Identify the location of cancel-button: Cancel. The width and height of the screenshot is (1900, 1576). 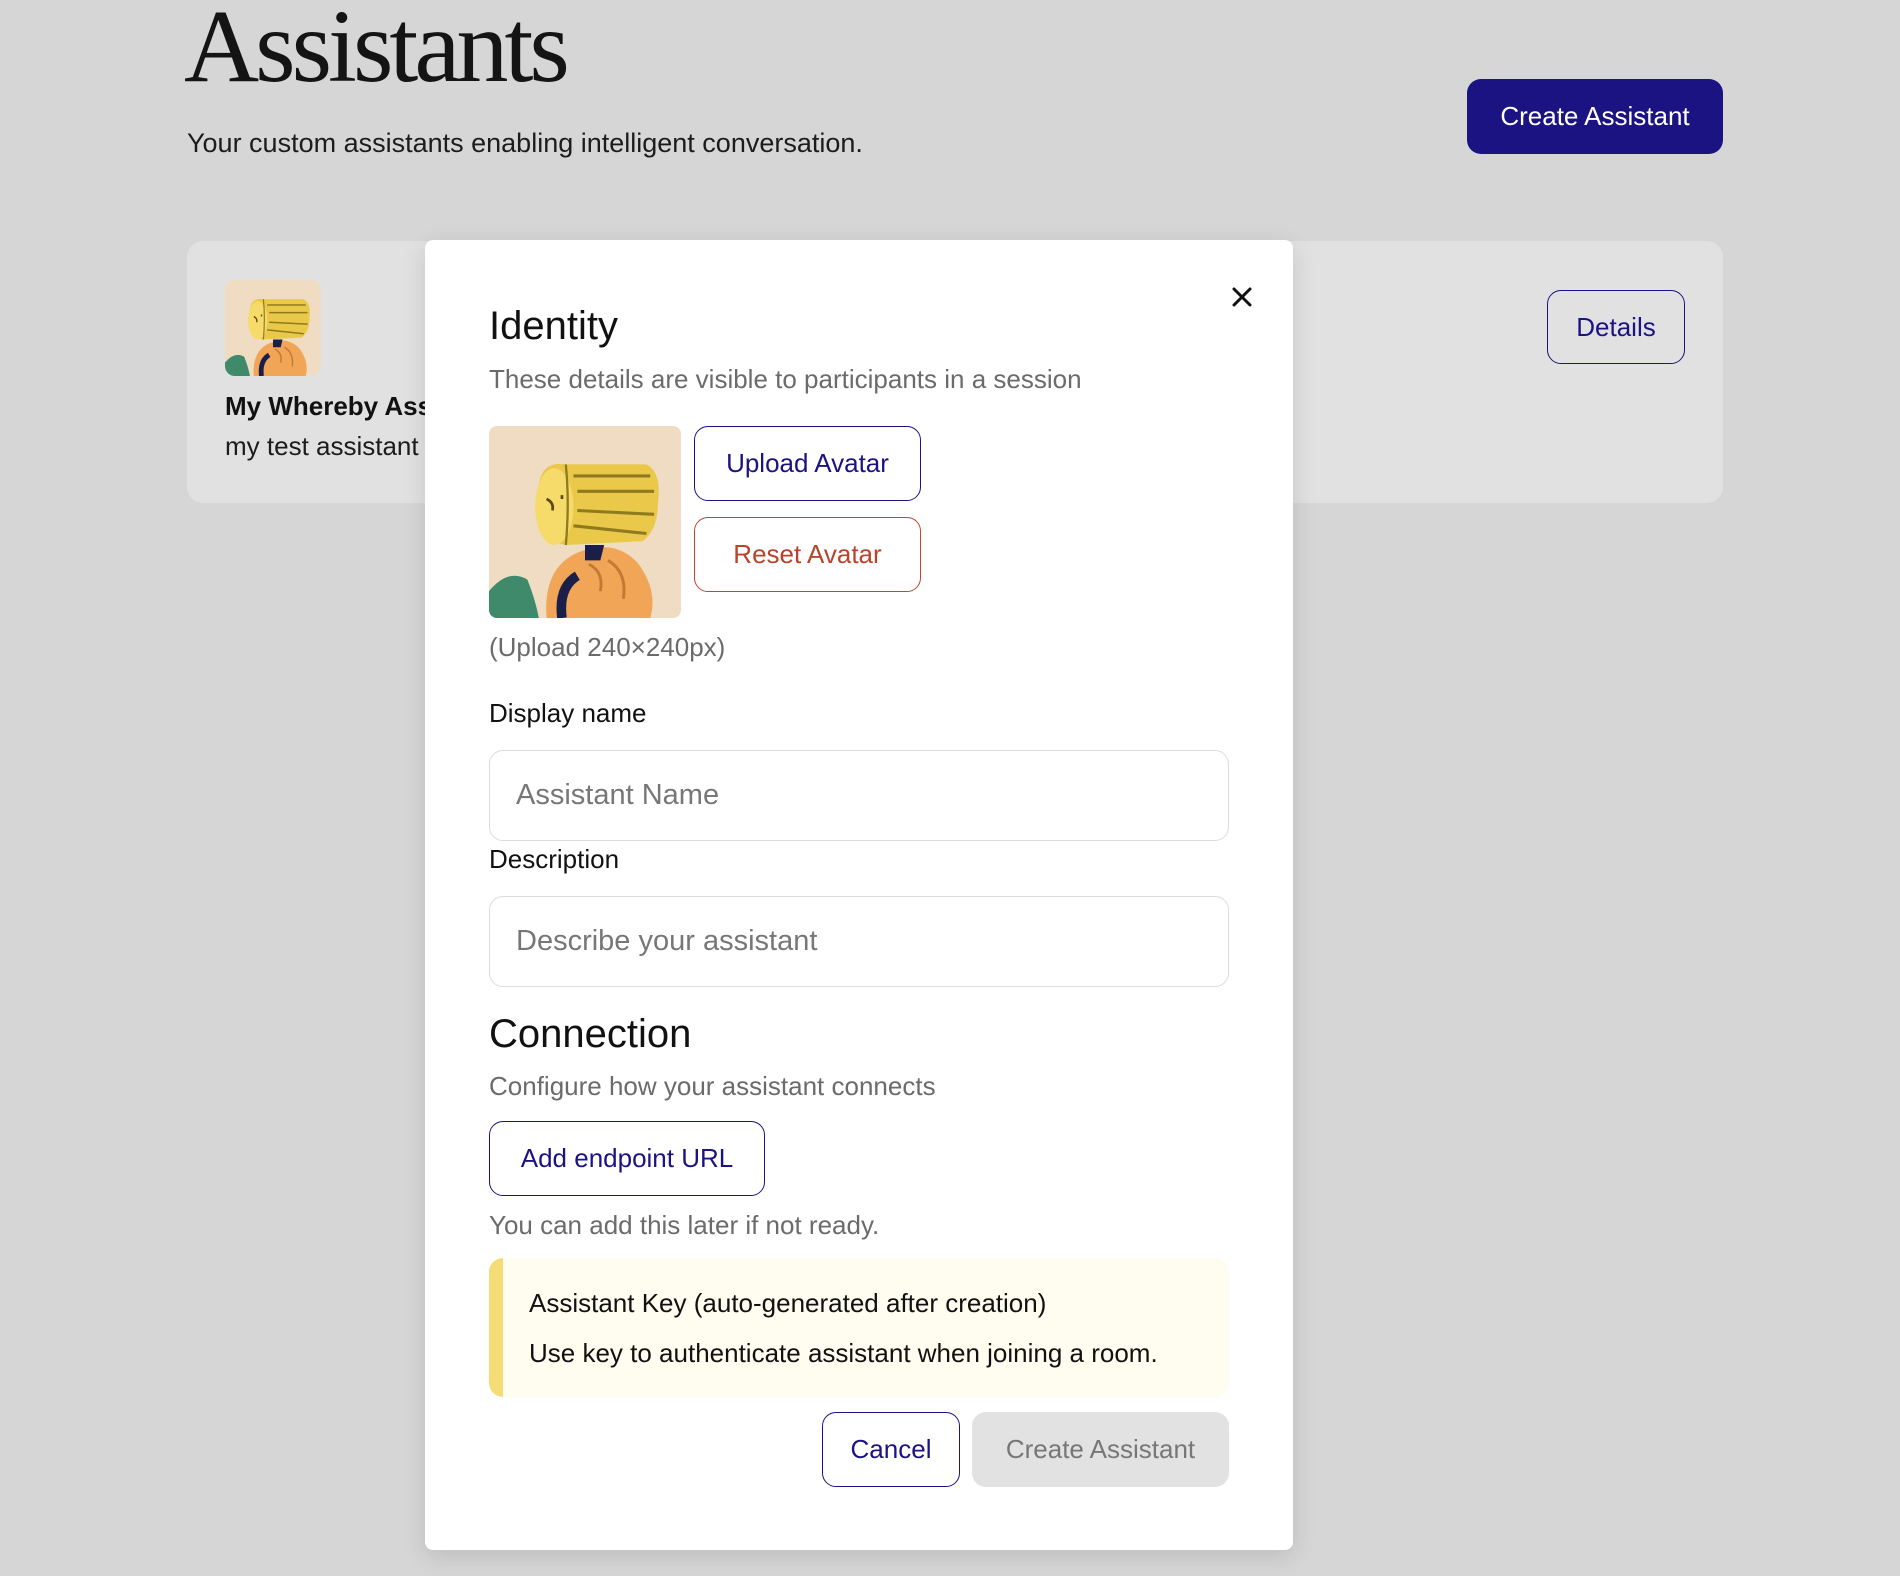
(891, 1449).